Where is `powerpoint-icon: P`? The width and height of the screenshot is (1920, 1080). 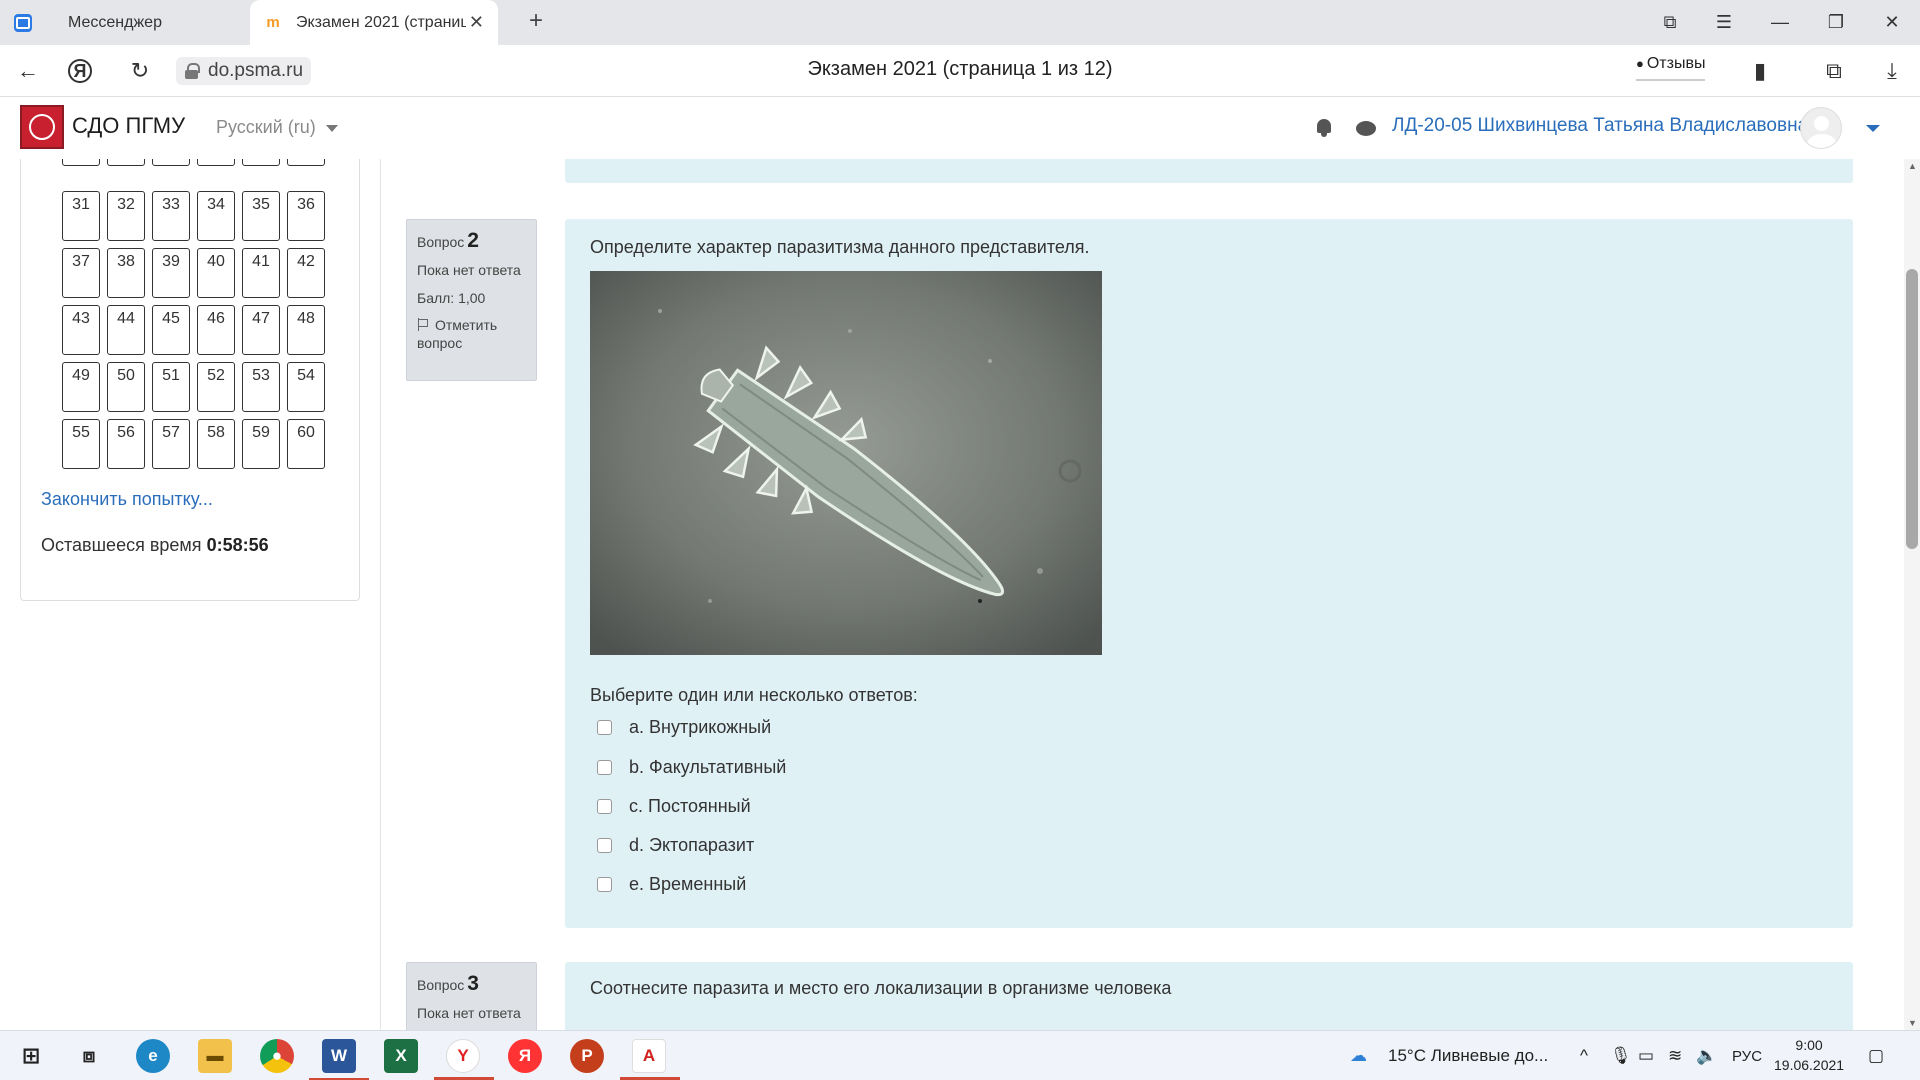 powerpoint-icon: P is located at coordinates (587, 1056).